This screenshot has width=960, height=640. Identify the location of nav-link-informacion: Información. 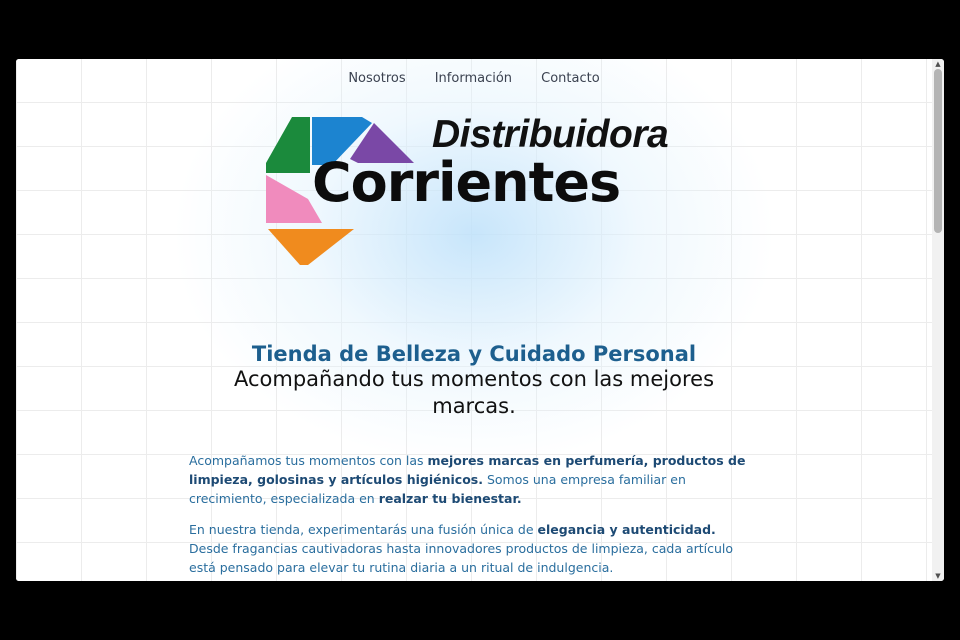
(473, 78).